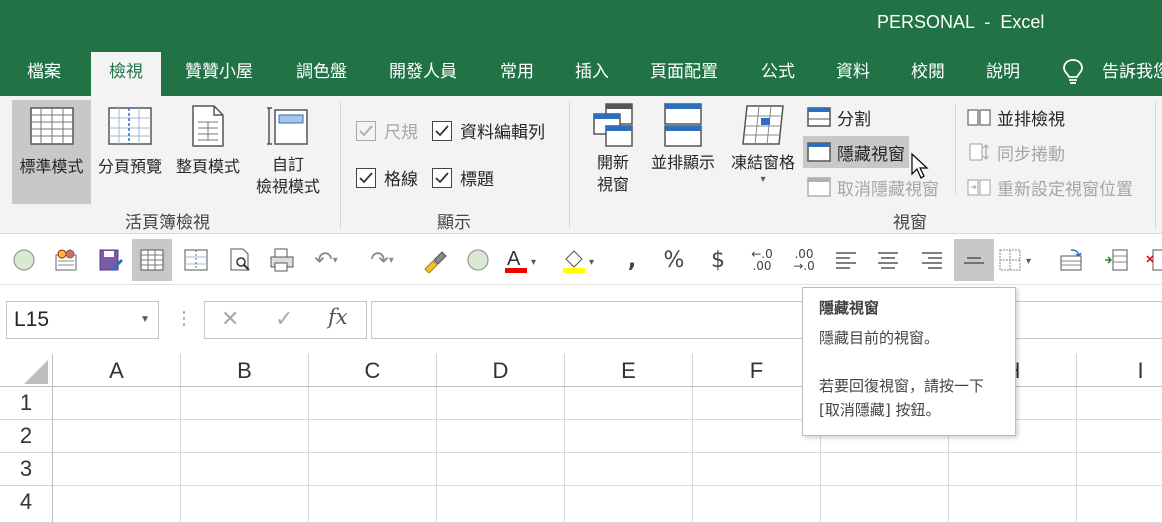 Image resolution: width=1162 pixels, height=523 pixels. I want to click on print-icon, so click(282, 260).